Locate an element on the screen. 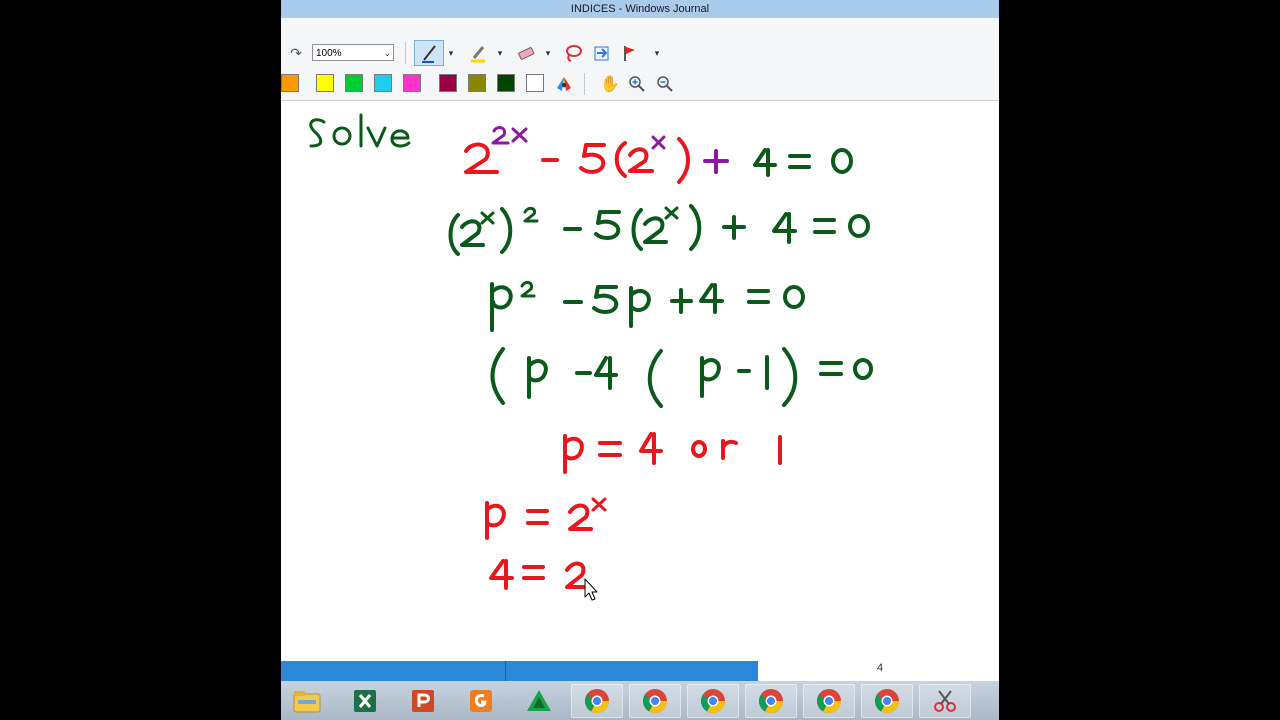 This screenshot has width=1280, height=720. zoom-out-button is located at coordinates (665, 84).